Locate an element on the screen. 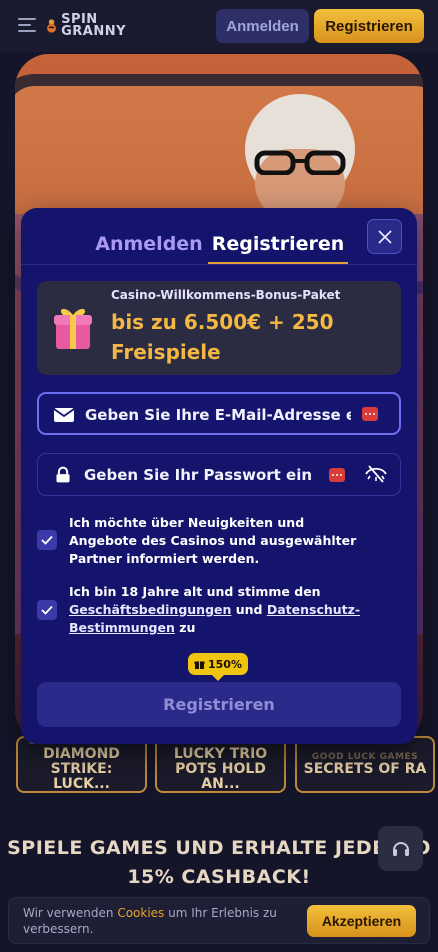  tabs-divider is located at coordinates (219, 264).